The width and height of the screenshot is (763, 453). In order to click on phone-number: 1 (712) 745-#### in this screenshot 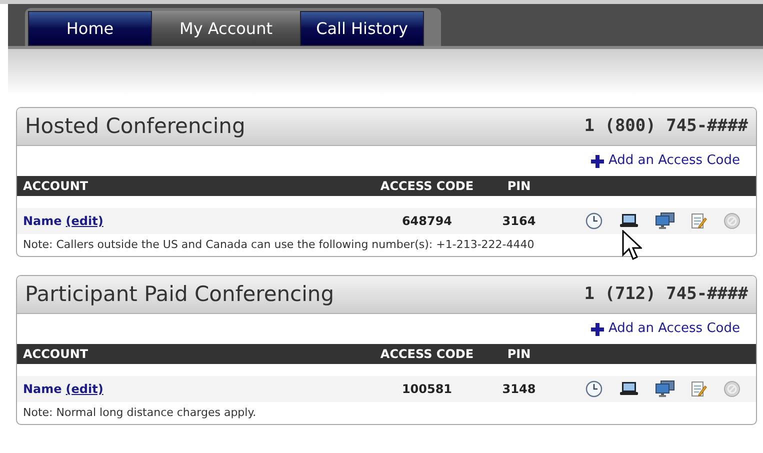, I will do `click(666, 294)`.